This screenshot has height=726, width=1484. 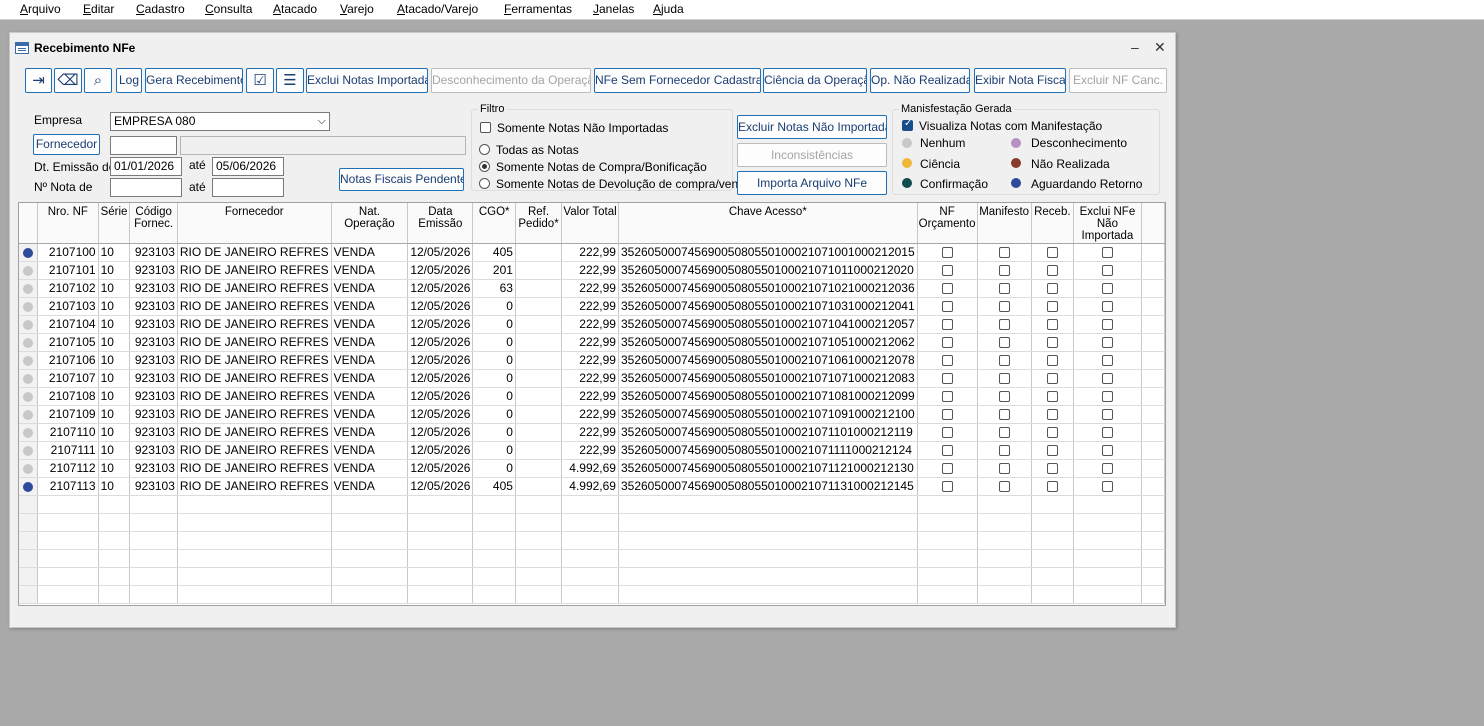 What do you see at coordinates (68, 396) in the screenshot?
I see `cell-nro-nf: 2107108` at bounding box center [68, 396].